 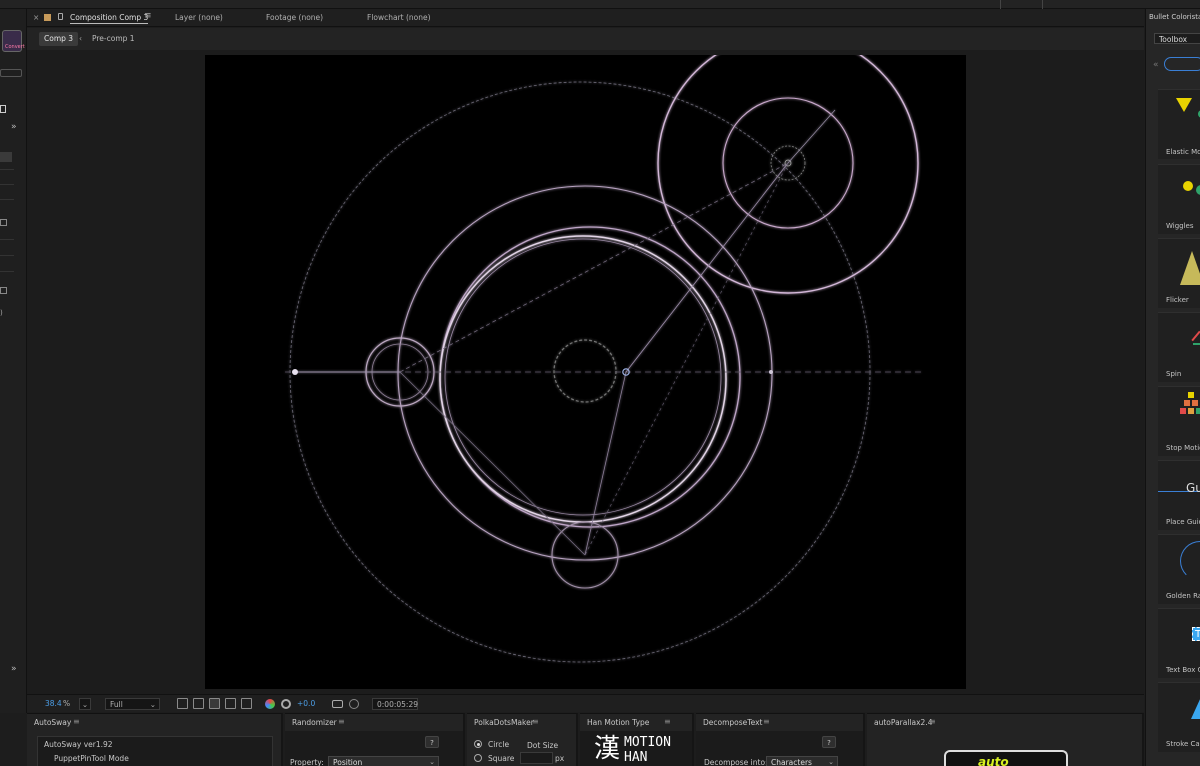 I want to click on decompose-help-button: ?, so click(x=829, y=742).